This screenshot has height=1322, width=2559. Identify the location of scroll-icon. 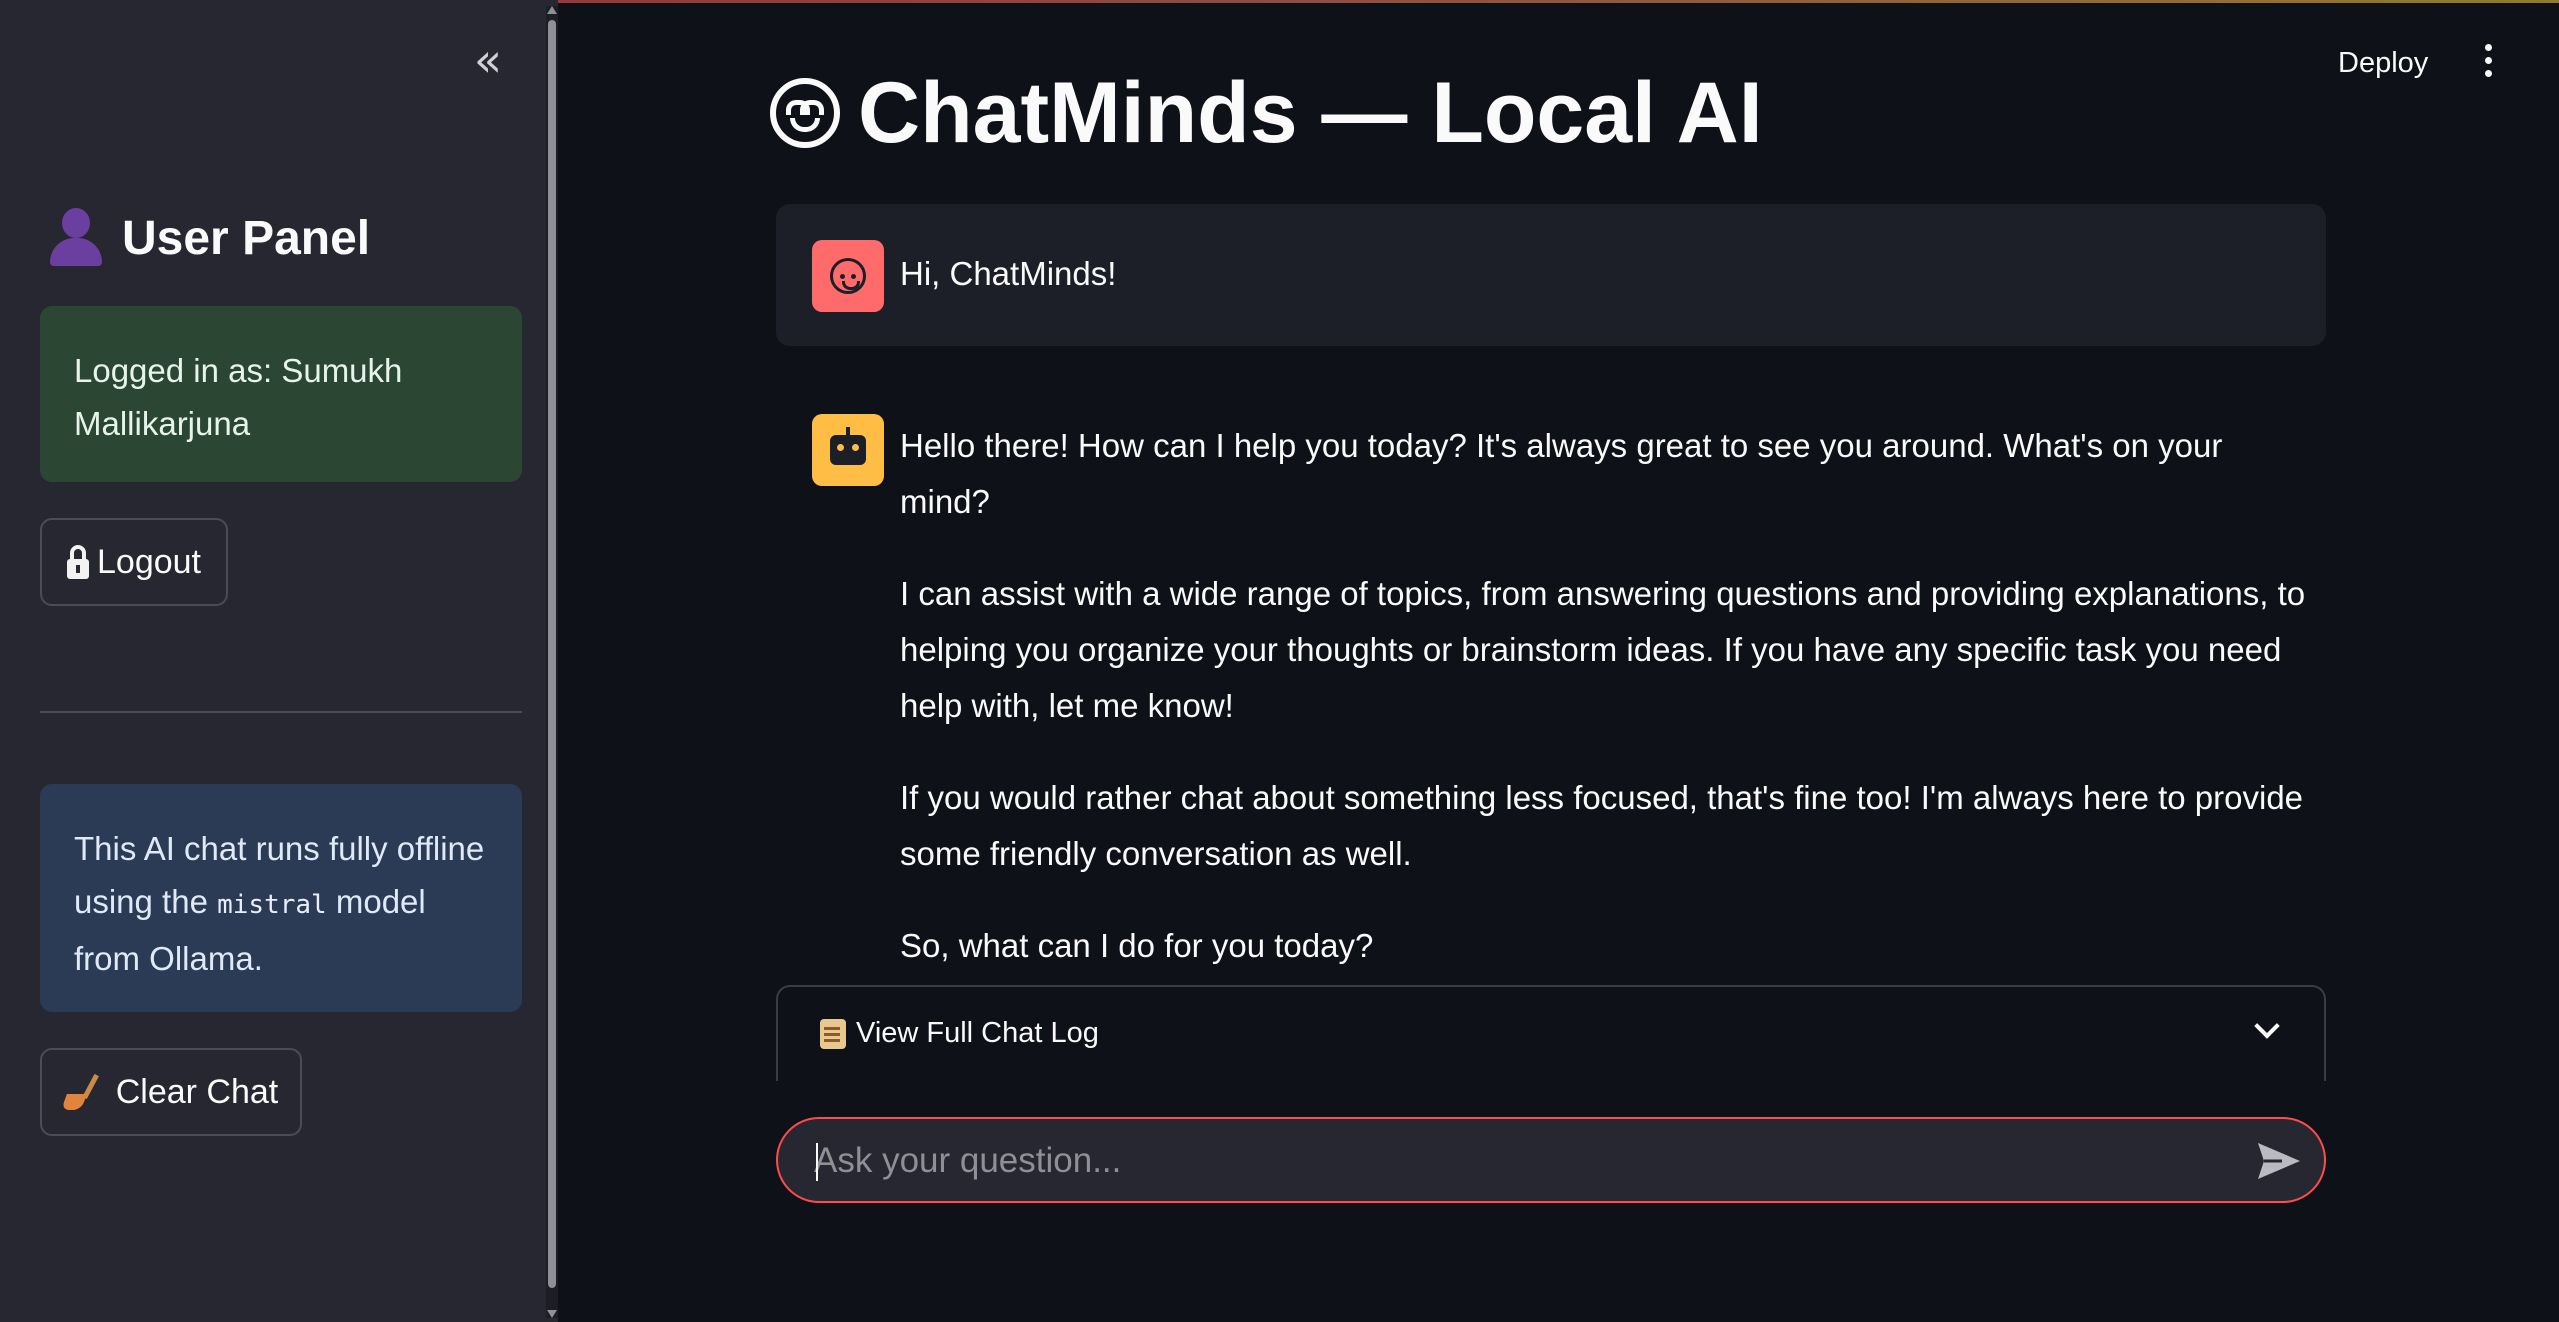
(833, 1033).